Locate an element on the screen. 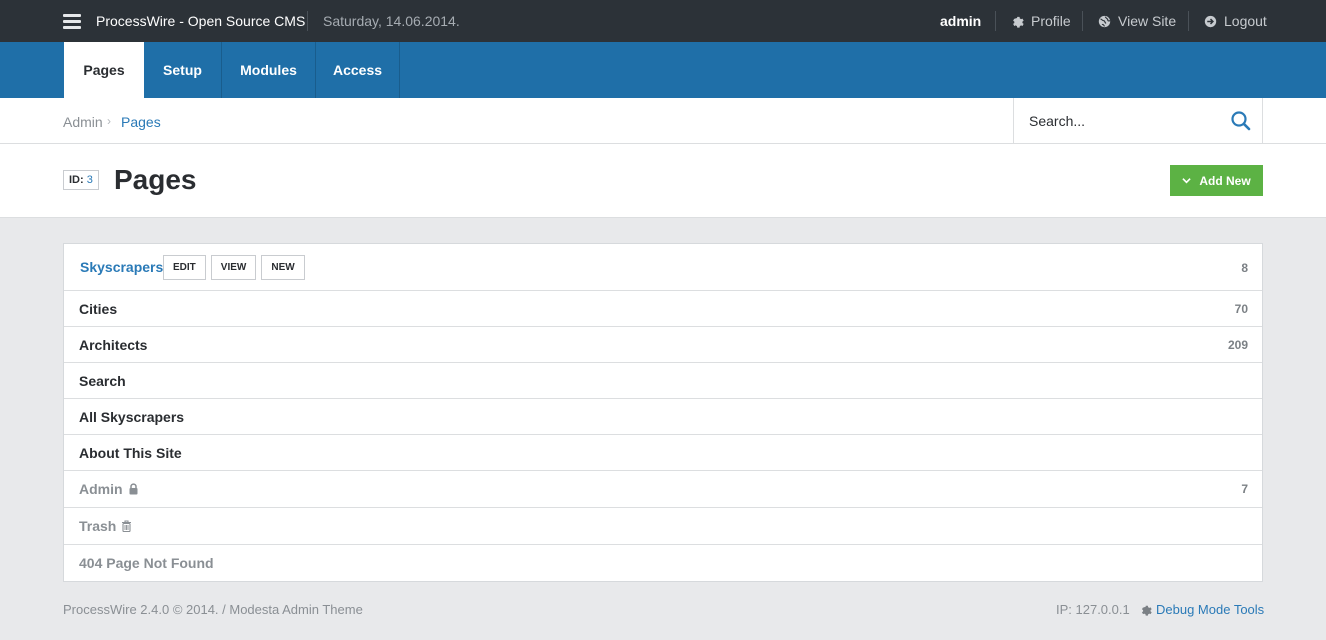 The image size is (1326, 640). child-count: 209 is located at coordinates (1237, 345).